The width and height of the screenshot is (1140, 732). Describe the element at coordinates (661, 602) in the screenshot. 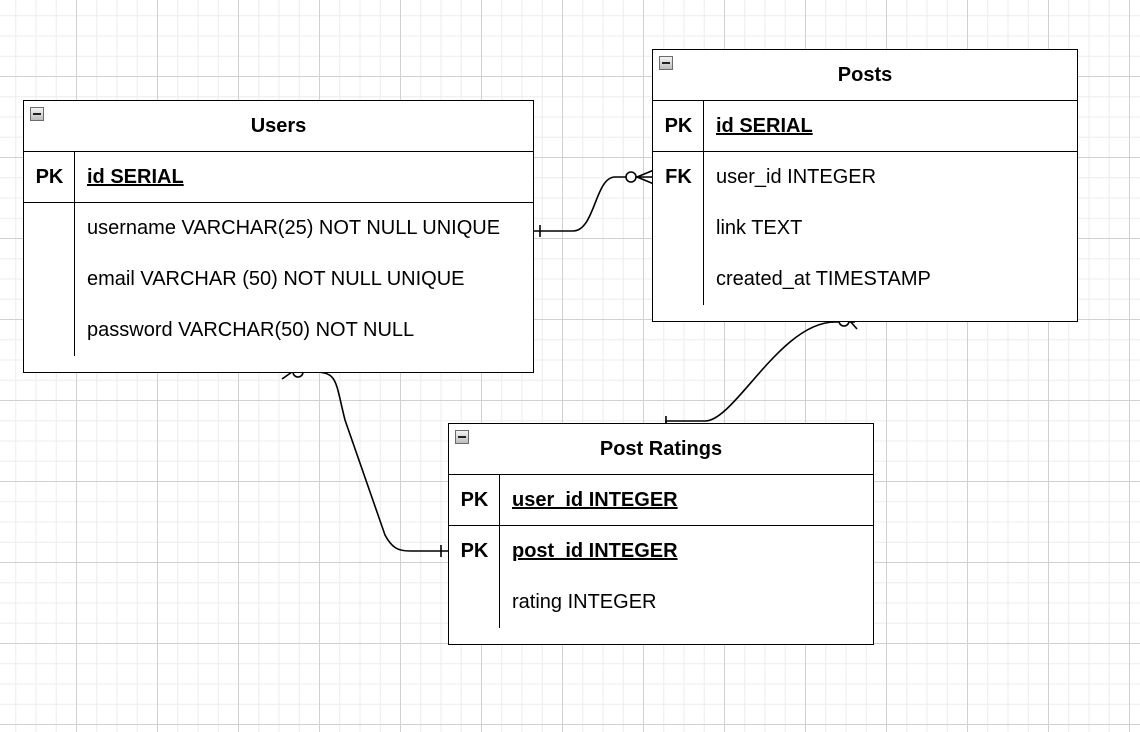

I see `table-row: rating INTEGER` at that location.